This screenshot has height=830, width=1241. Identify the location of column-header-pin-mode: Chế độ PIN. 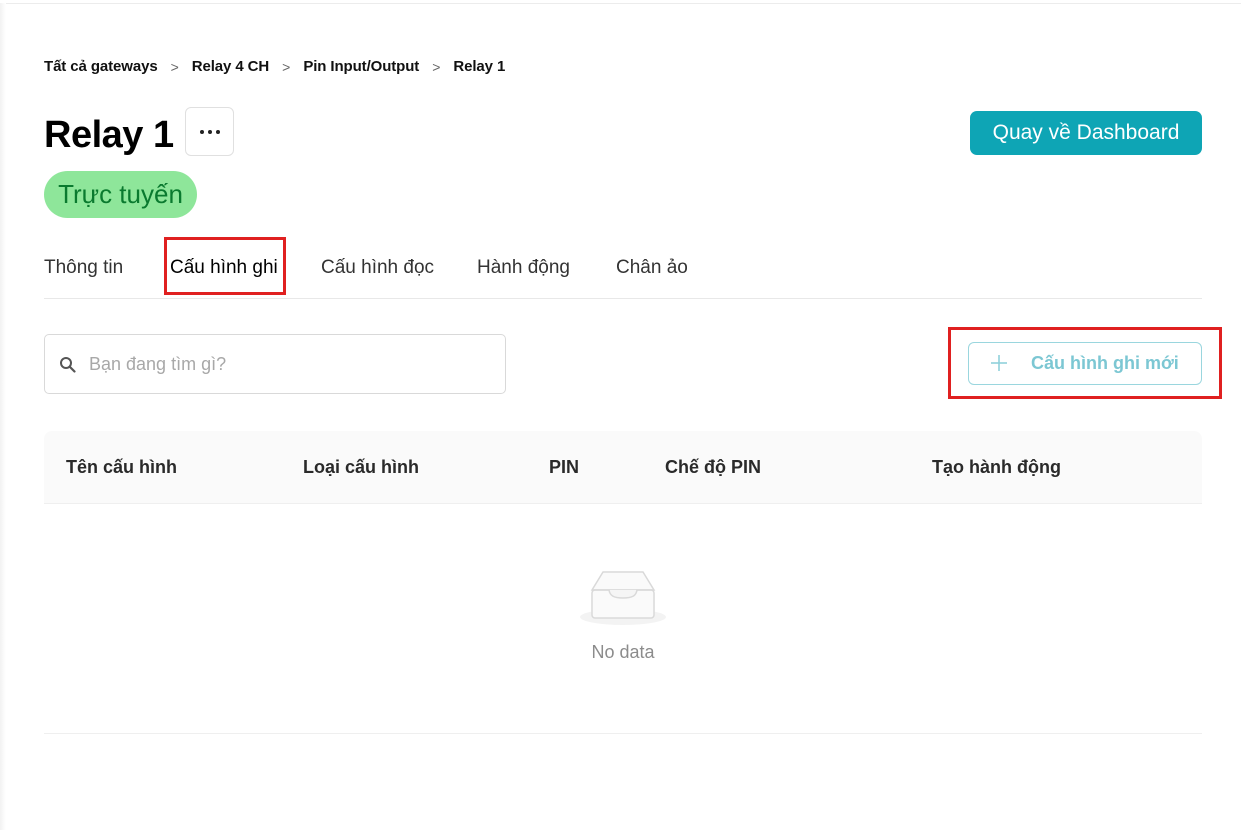
(713, 467).